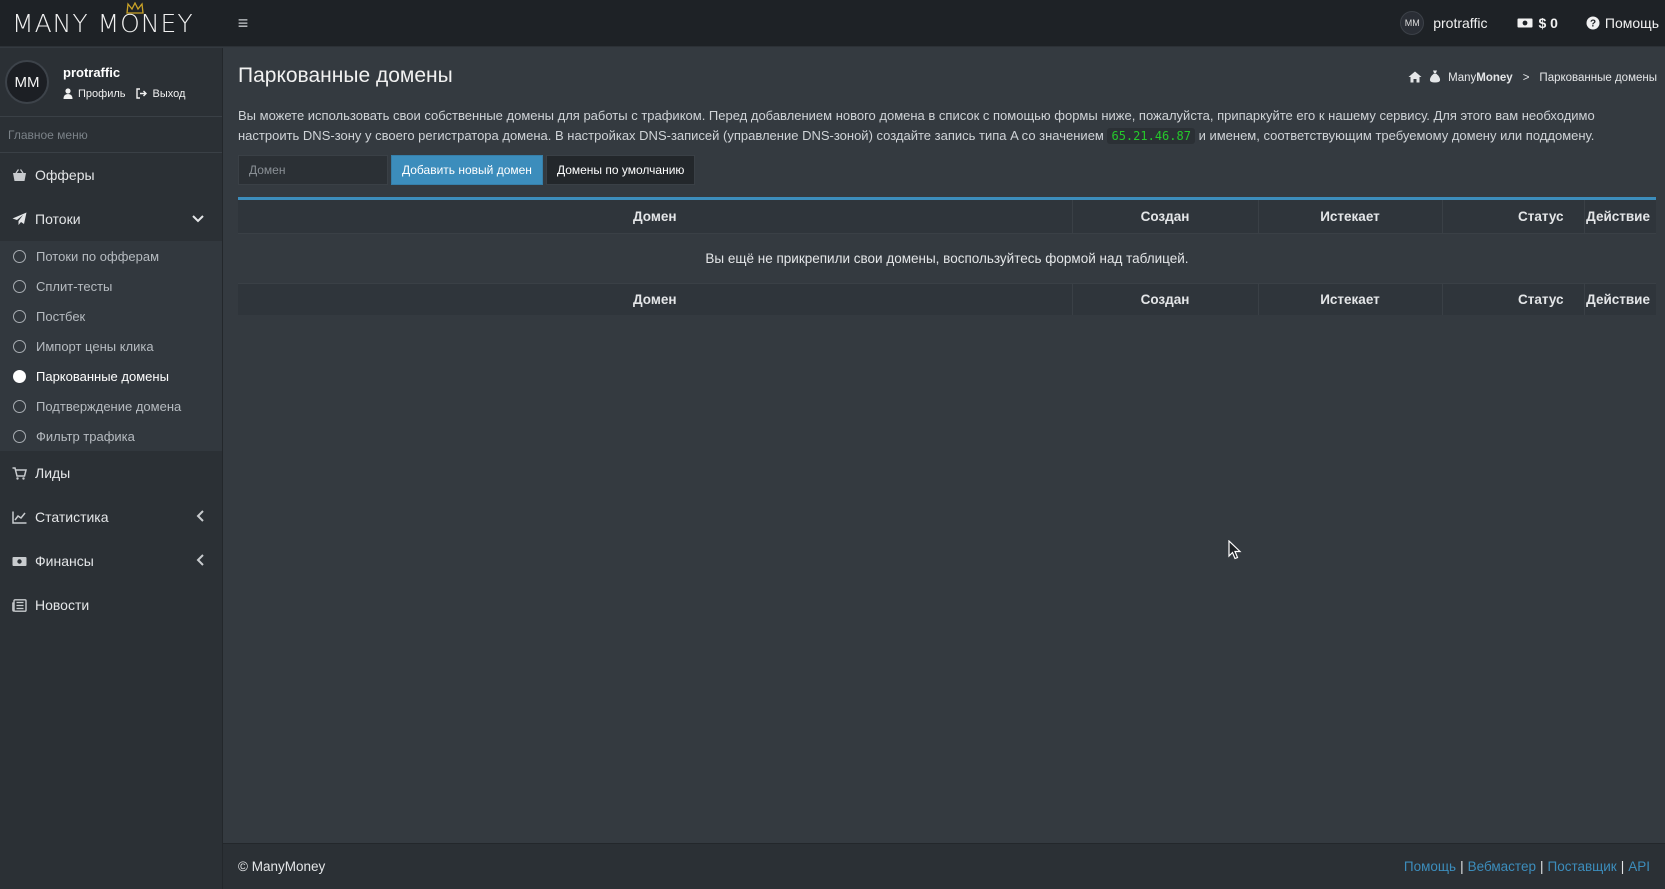  I want to click on avatar: MM, so click(27, 82).